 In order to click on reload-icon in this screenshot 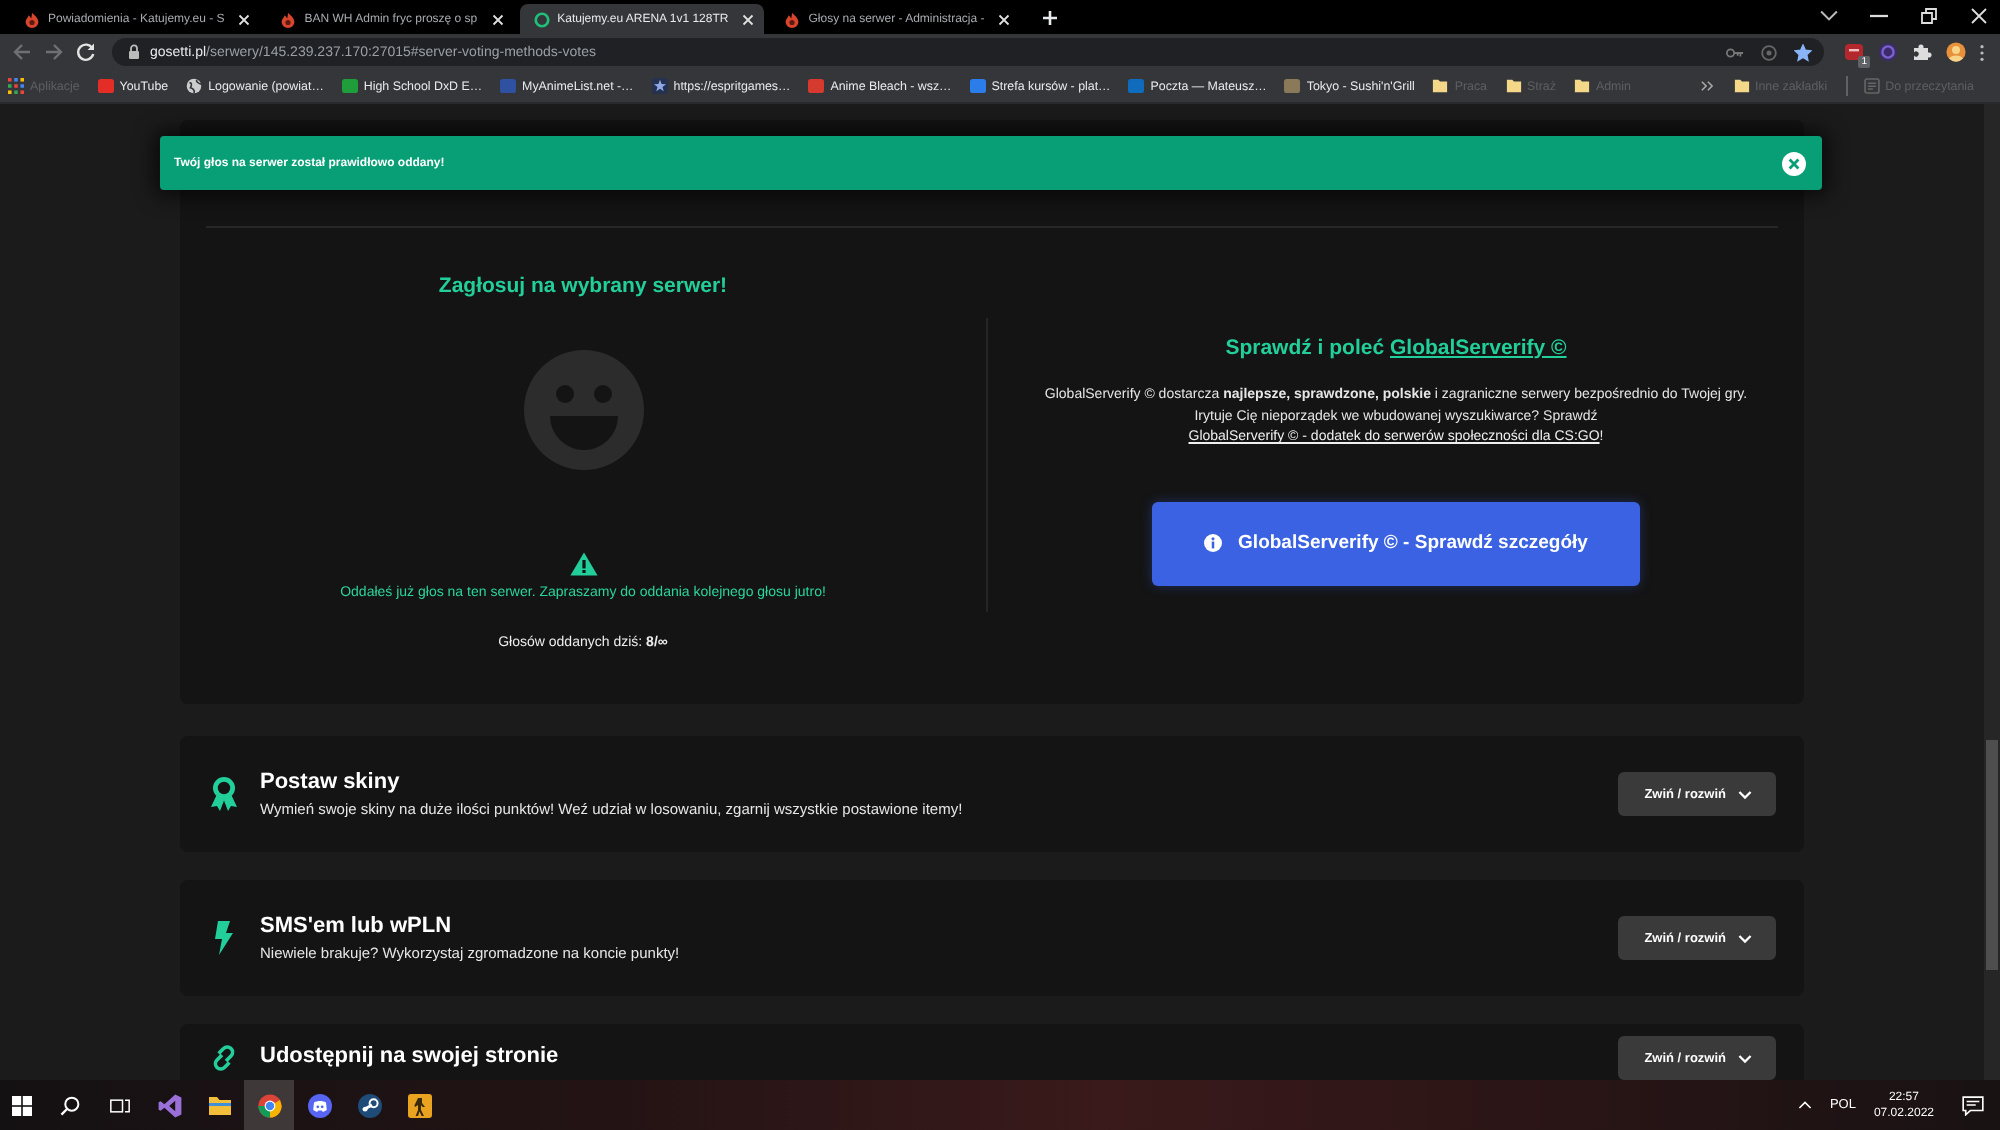, I will do `click(86, 52)`.